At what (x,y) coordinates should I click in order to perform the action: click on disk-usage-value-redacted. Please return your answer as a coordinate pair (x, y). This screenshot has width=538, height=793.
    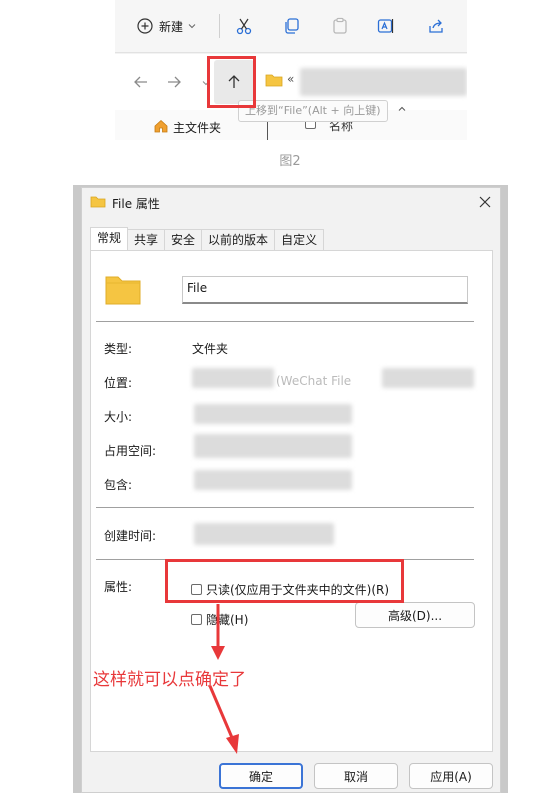
    Looking at the image, I should click on (273, 446).